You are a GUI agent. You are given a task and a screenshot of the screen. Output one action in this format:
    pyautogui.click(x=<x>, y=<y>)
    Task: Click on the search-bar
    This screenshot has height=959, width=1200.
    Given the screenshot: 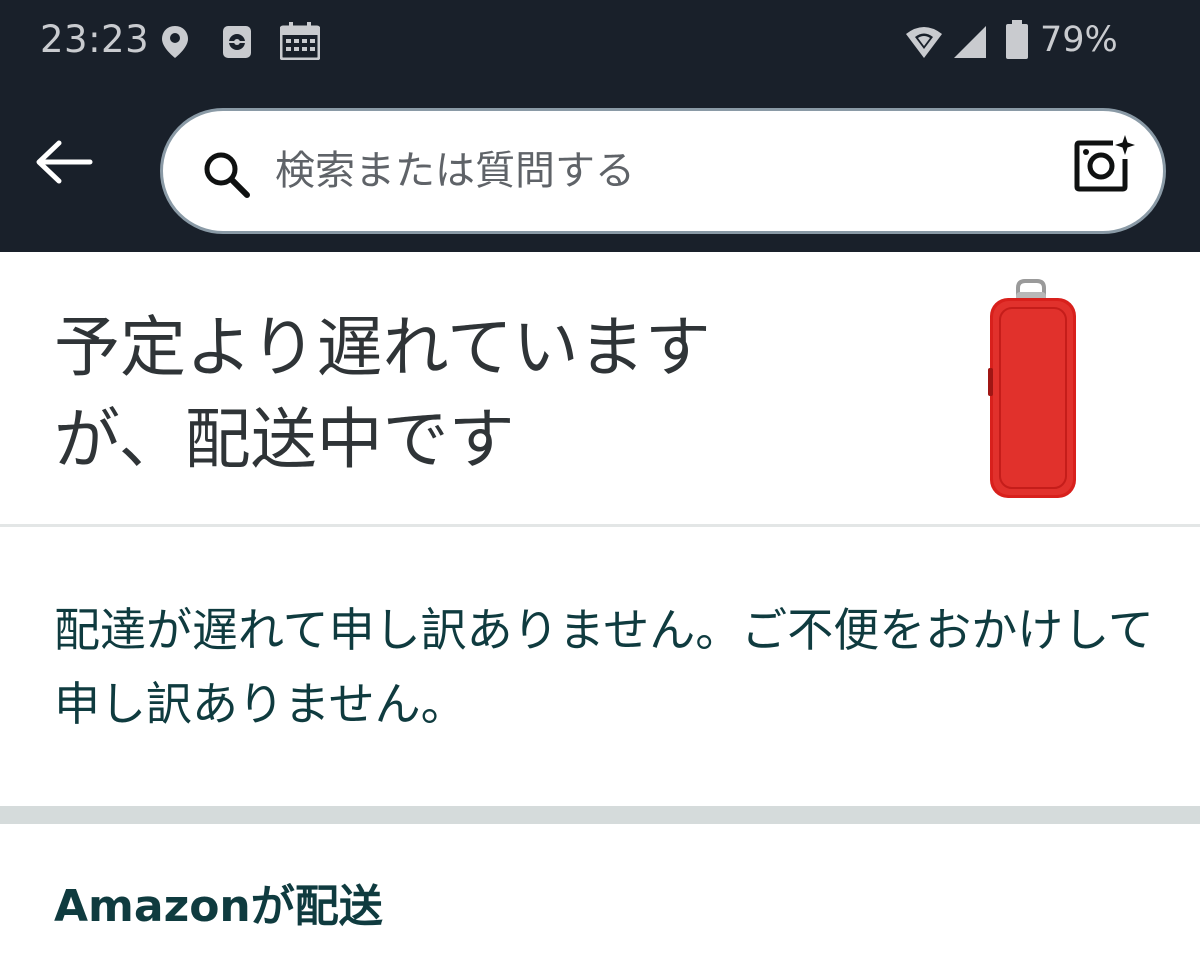 What is the action you would take?
    pyautogui.click(x=663, y=171)
    